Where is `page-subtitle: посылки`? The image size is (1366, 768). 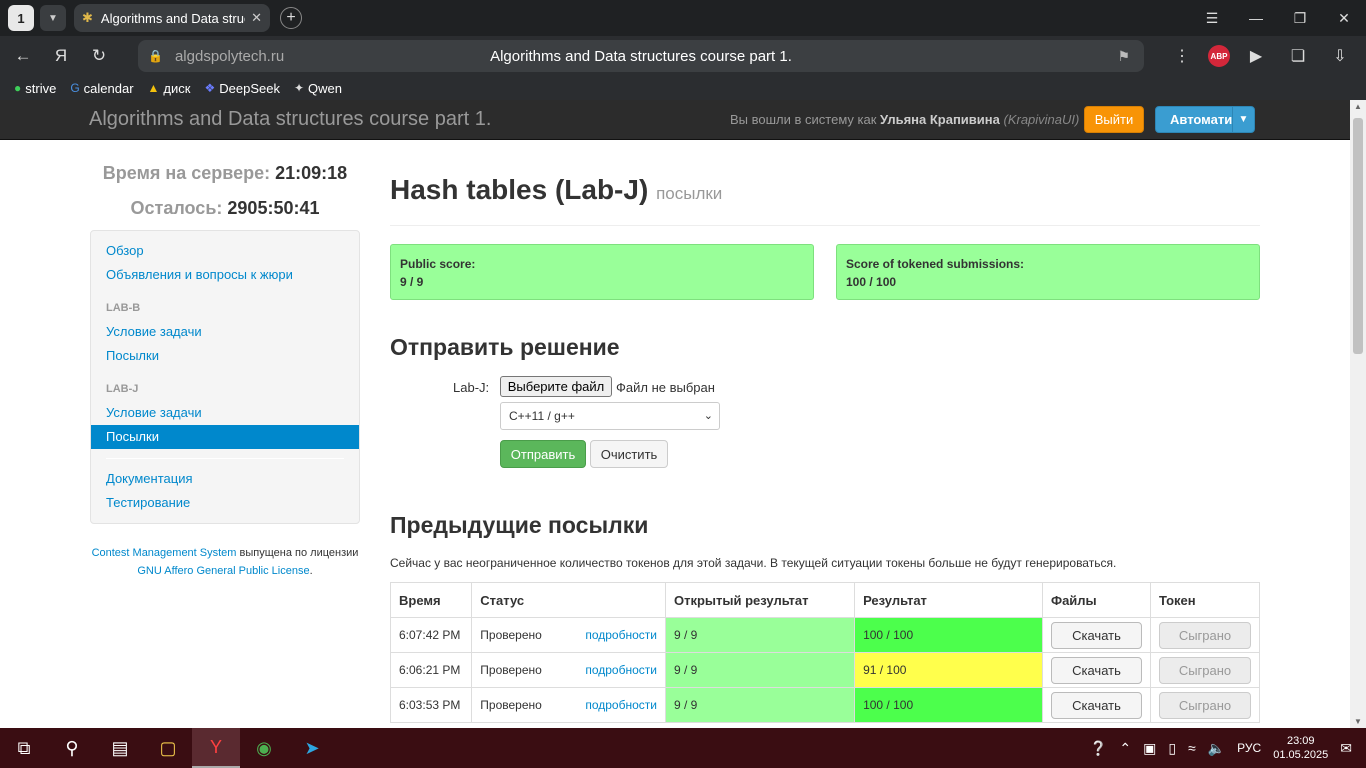 page-subtitle: посылки is located at coordinates (689, 193).